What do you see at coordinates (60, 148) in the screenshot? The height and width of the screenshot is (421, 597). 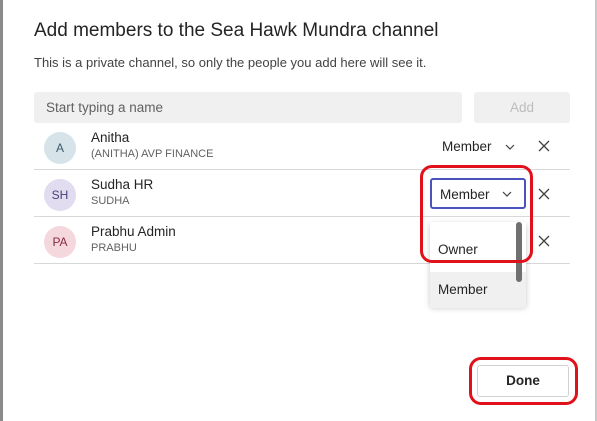 I see `avatar: A` at bounding box center [60, 148].